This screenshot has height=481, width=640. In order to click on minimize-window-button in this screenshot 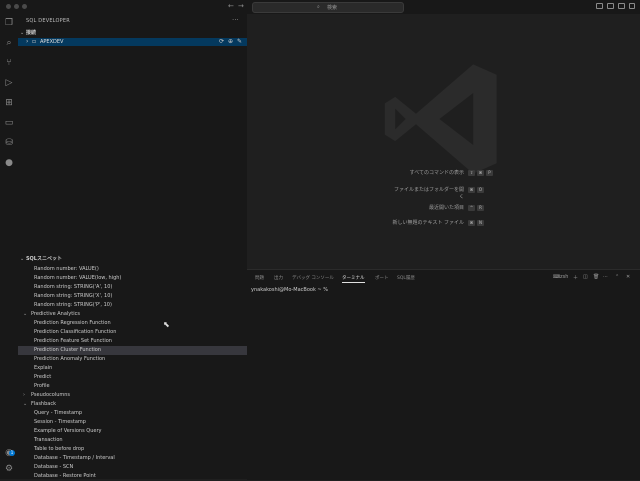, I will do `click(16, 6)`.